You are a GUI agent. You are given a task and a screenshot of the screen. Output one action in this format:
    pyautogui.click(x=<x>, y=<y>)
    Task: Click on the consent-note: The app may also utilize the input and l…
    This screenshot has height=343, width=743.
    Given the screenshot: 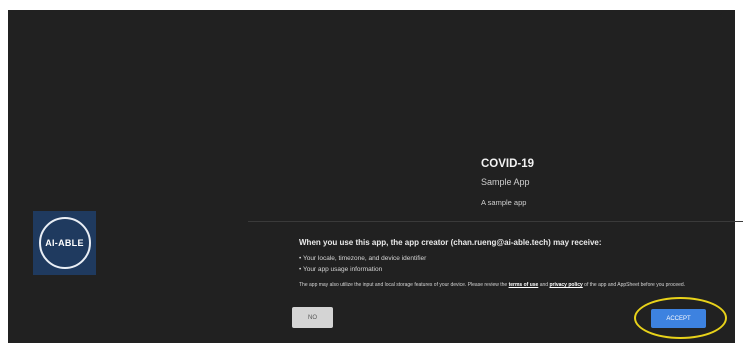 What is the action you would take?
    pyautogui.click(x=509, y=285)
    